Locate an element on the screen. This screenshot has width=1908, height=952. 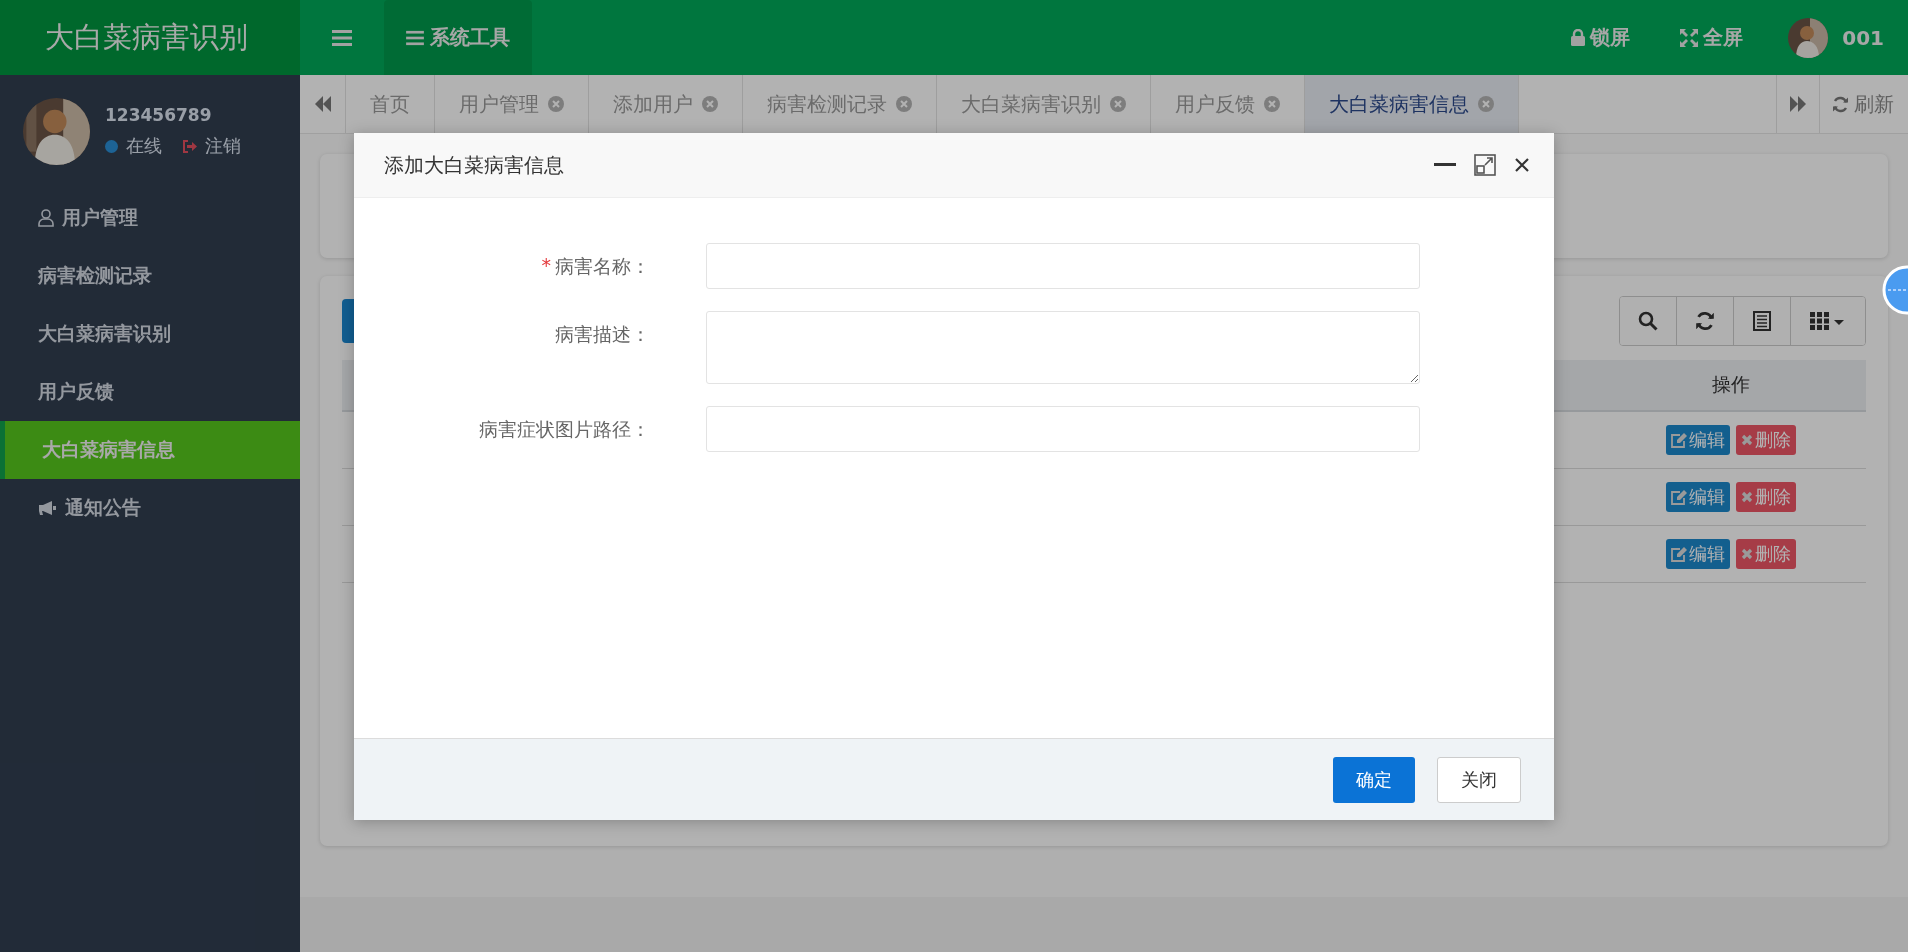
fullscreen-button: 全屏 is located at coordinates (1712, 37).